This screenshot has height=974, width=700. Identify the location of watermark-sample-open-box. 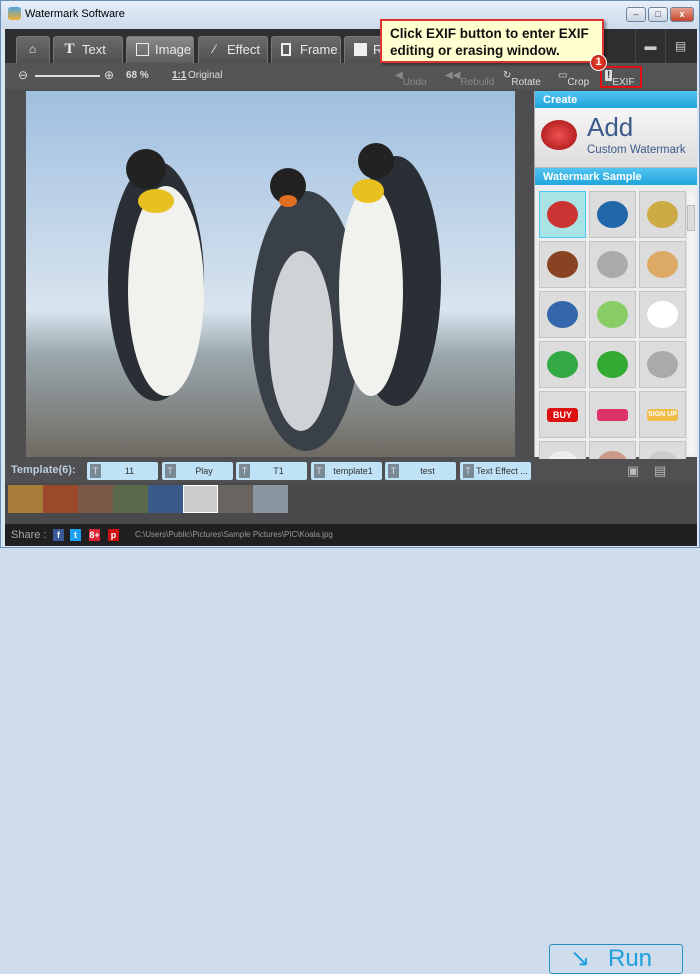
(662, 264).